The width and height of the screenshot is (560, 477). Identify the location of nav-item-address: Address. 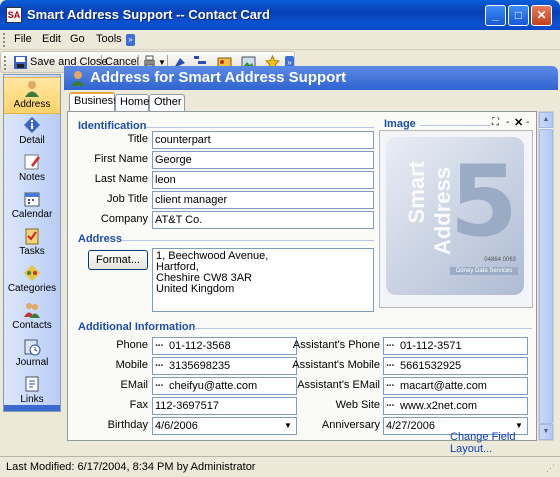
(32, 95).